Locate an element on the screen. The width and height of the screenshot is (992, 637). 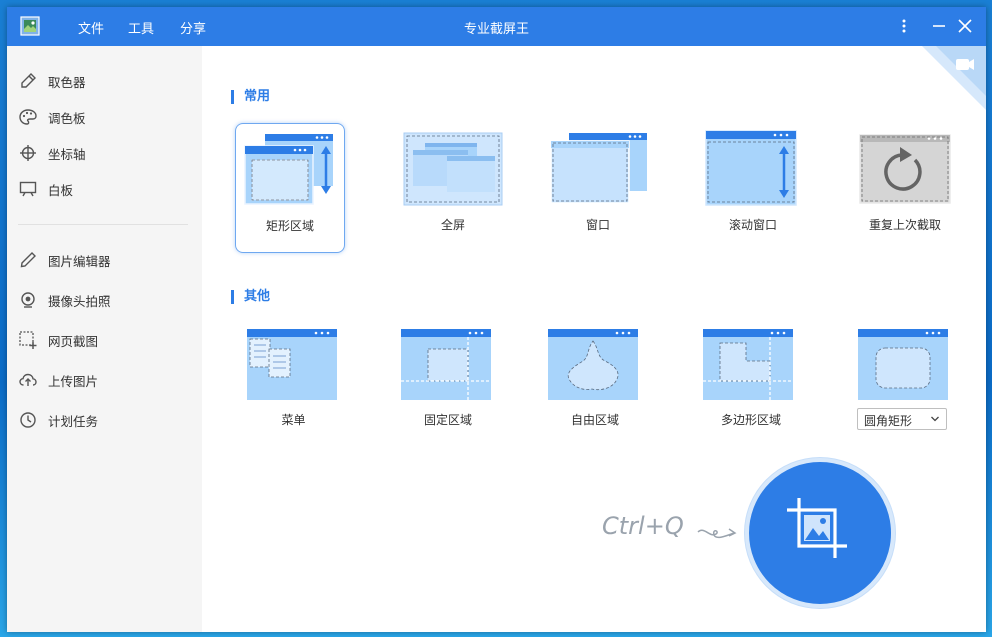
sidebar-item-color-picker: 取色器 is located at coordinates (105, 81).